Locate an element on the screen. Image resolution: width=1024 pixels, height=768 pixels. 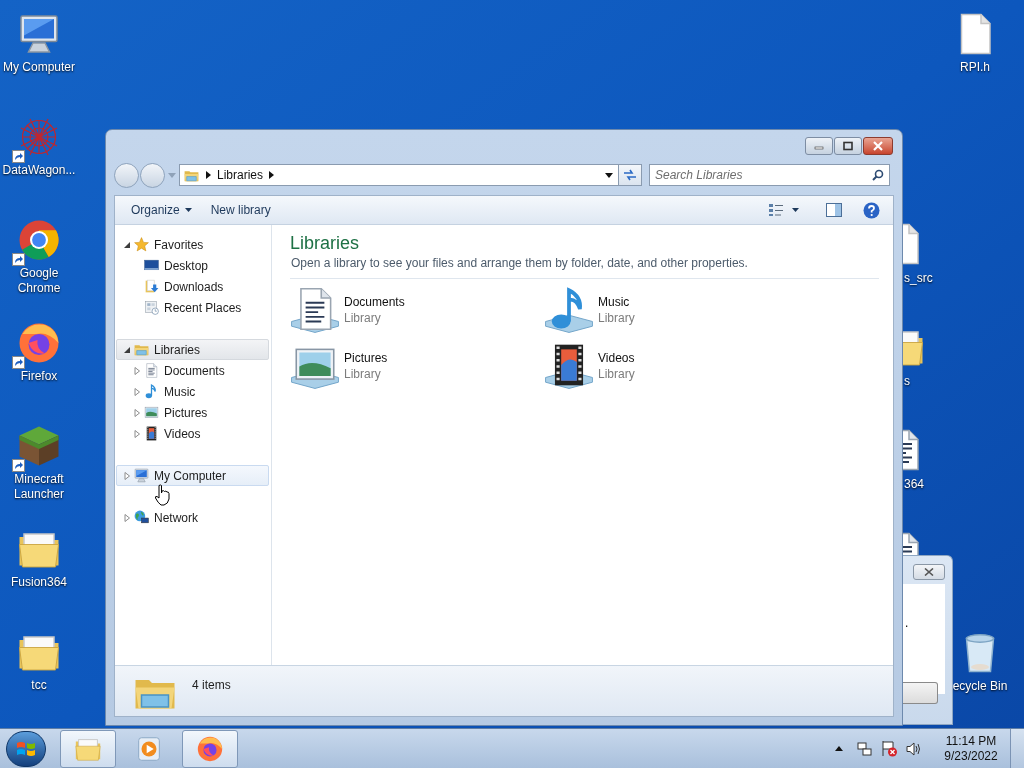
recent-places-icon is located at coordinates (151, 307).